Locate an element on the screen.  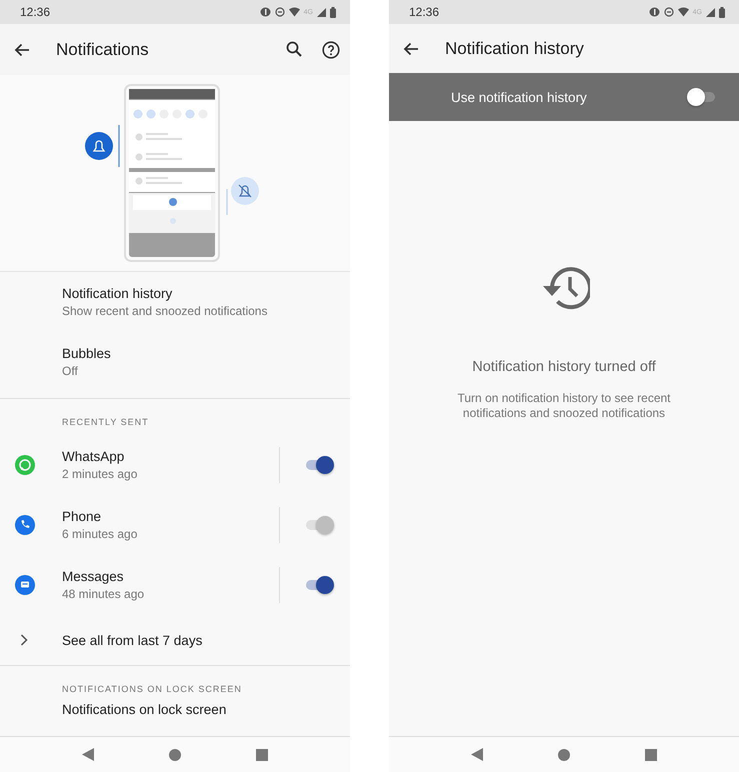
settings-item: Notification history Show recent and snoozed notifications is located at coordinates (175, 302).